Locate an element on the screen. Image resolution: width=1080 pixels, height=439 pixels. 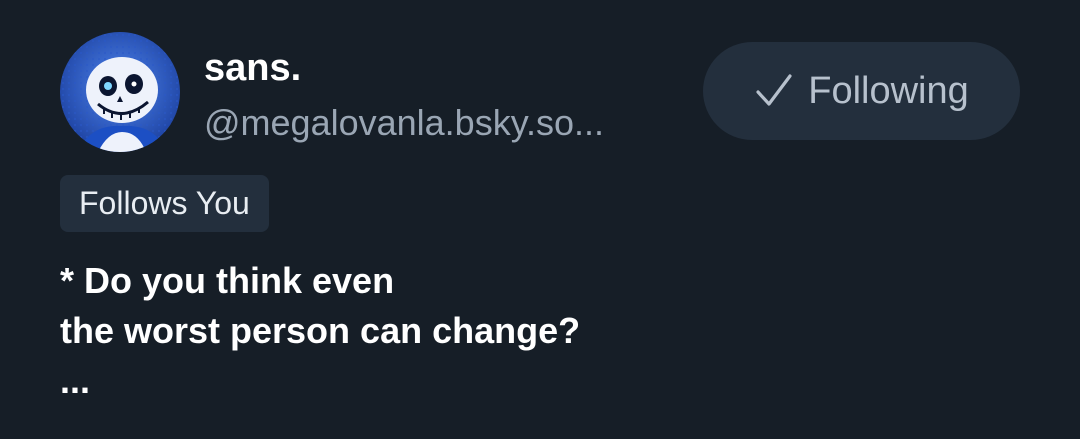
skeleton-avatar-icon is located at coordinates (120, 92).